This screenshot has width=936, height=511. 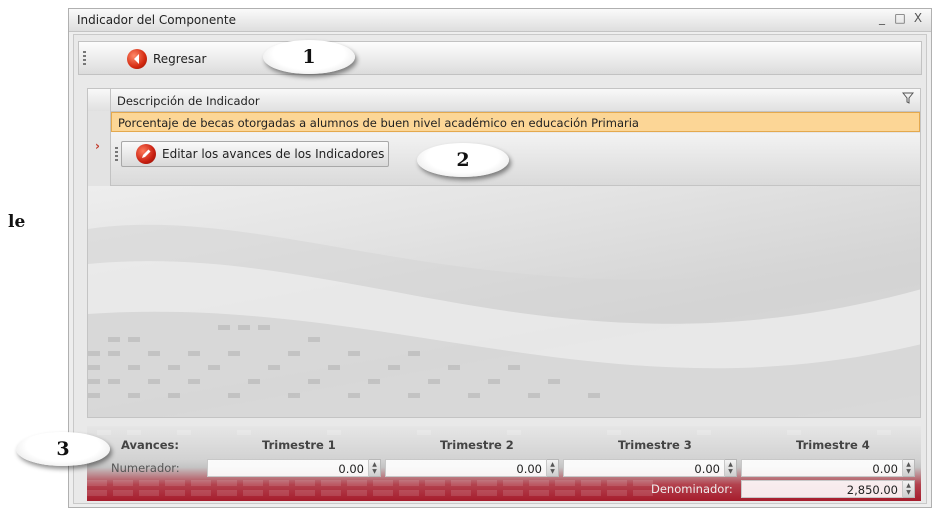 I want to click on numerador-t2-value: 0.00, so click(x=466, y=468).